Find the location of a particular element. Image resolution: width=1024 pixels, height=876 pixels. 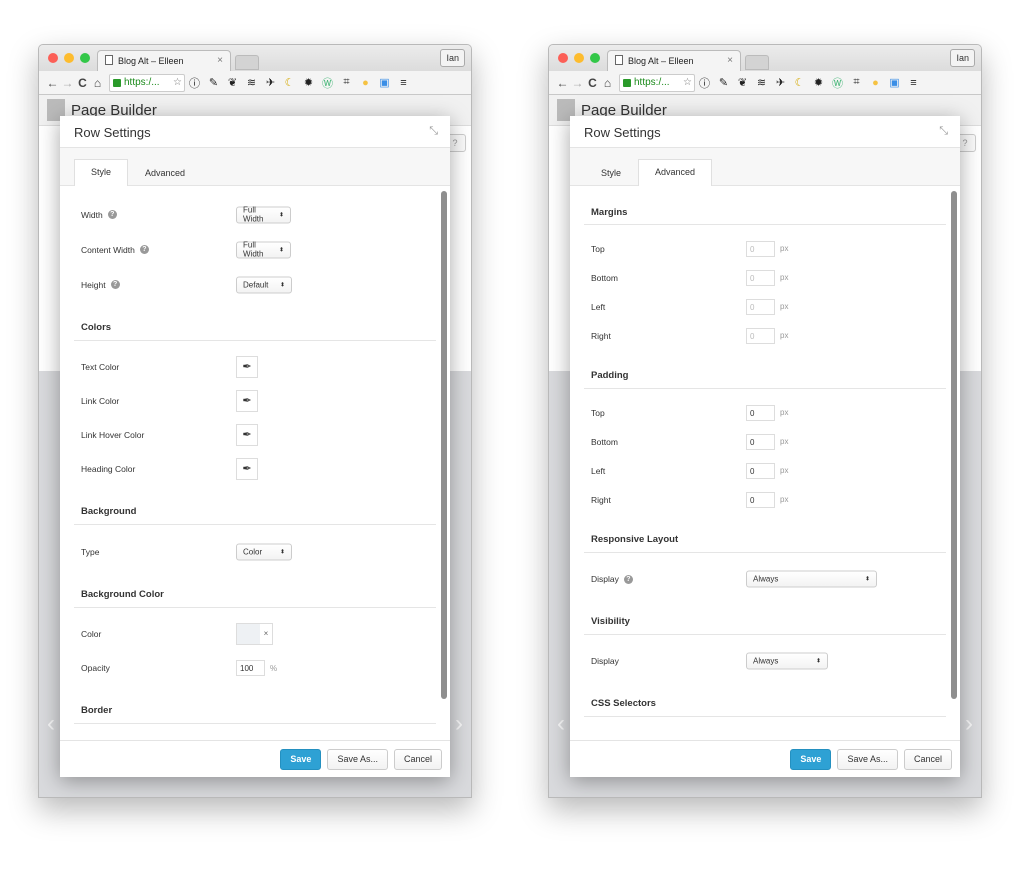

select-dropdown: Color ⬍ is located at coordinates (264, 551).